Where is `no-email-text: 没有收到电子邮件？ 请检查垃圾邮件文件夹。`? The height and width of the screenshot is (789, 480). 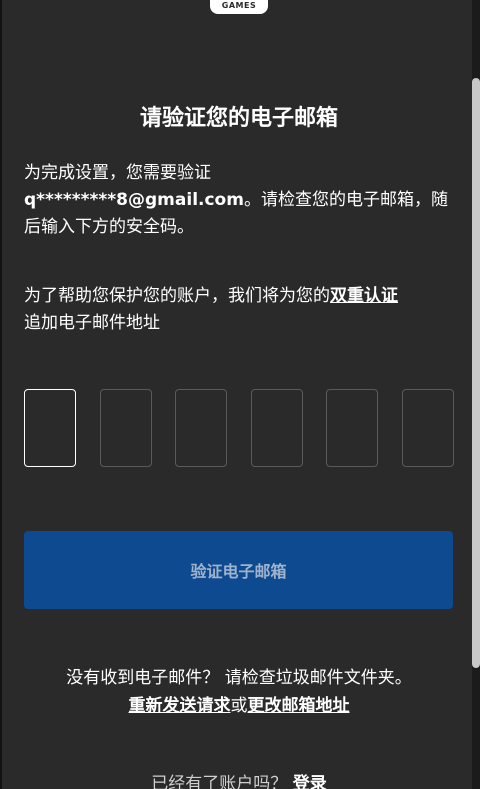 no-email-text: 没有收到电子邮件？ 请检查垃圾邮件文件夹。 is located at coordinates (239, 678).